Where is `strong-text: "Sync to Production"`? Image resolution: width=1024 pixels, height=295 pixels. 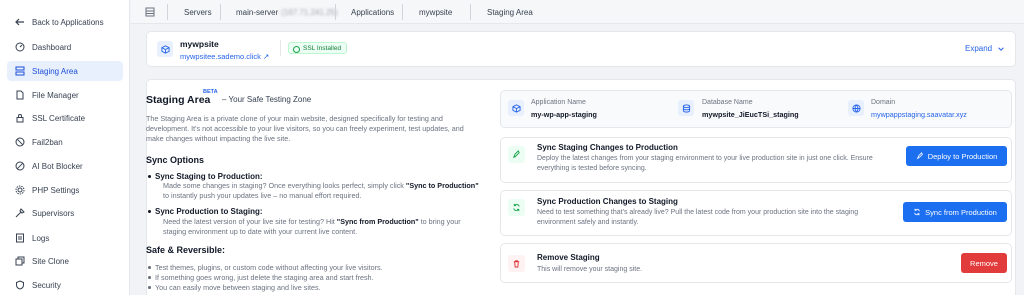 strong-text: "Sync to Production" is located at coordinates (442, 185).